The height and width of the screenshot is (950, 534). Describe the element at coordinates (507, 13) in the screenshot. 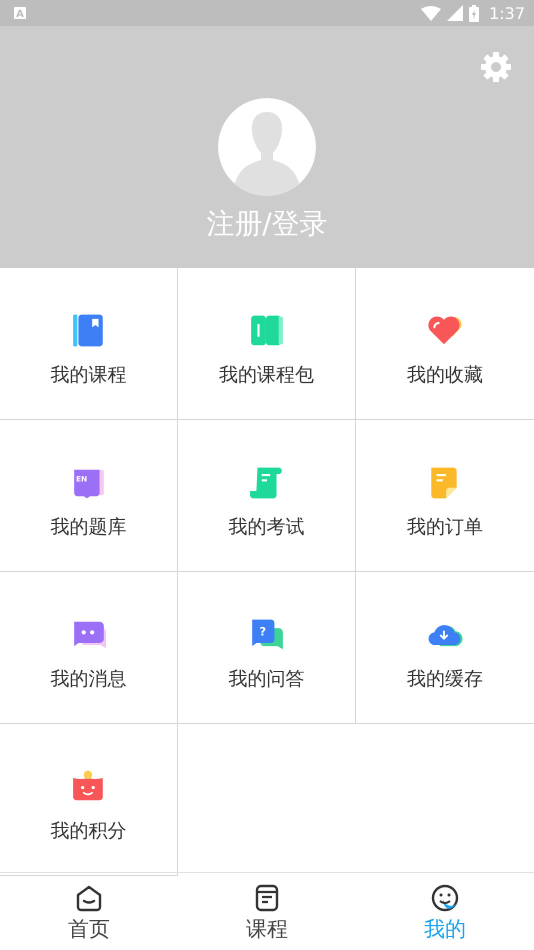

I see `clock-time: 1:37` at that location.